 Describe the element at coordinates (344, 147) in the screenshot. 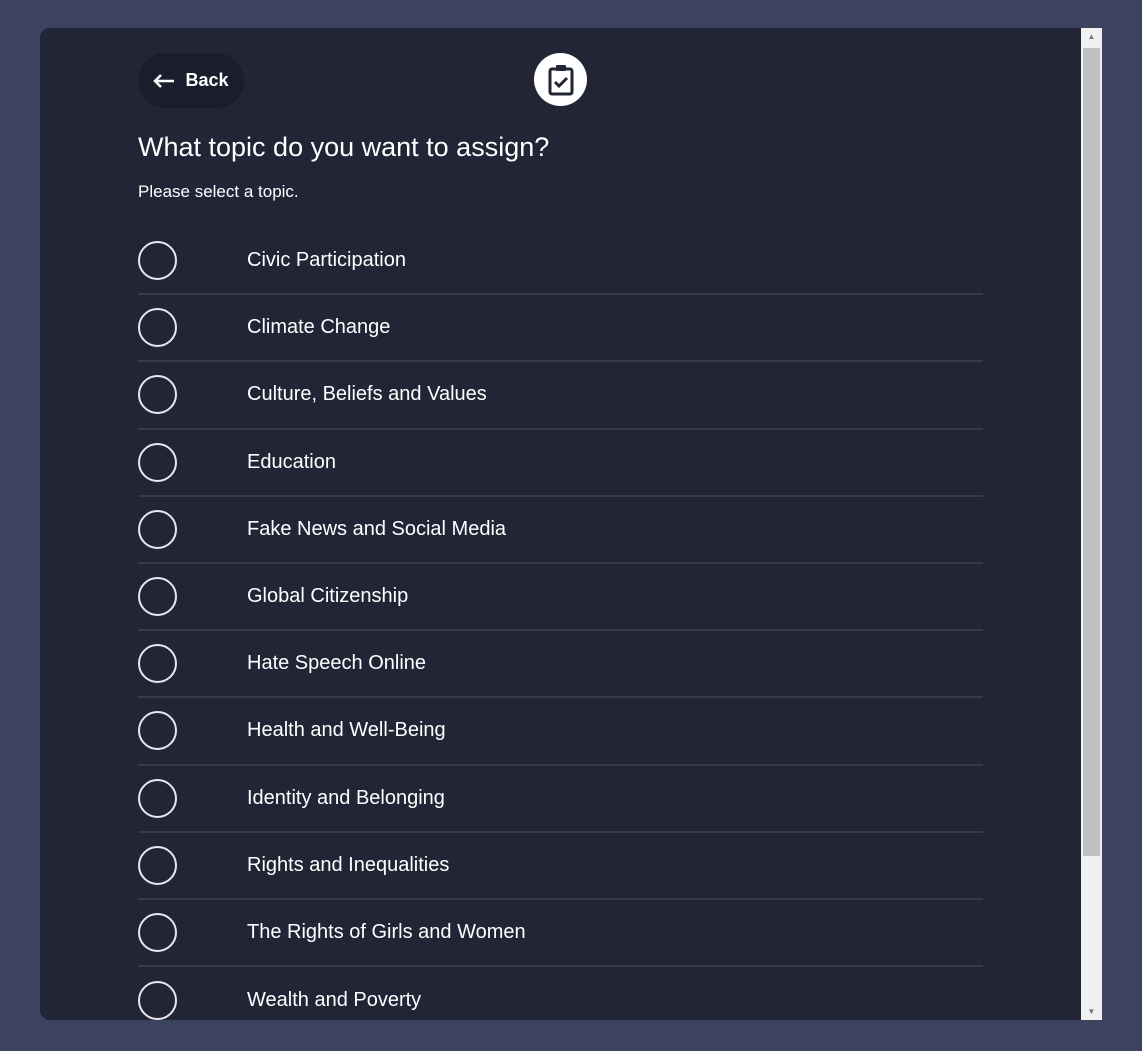

I see `page-title: What topic do you want to assign?` at that location.